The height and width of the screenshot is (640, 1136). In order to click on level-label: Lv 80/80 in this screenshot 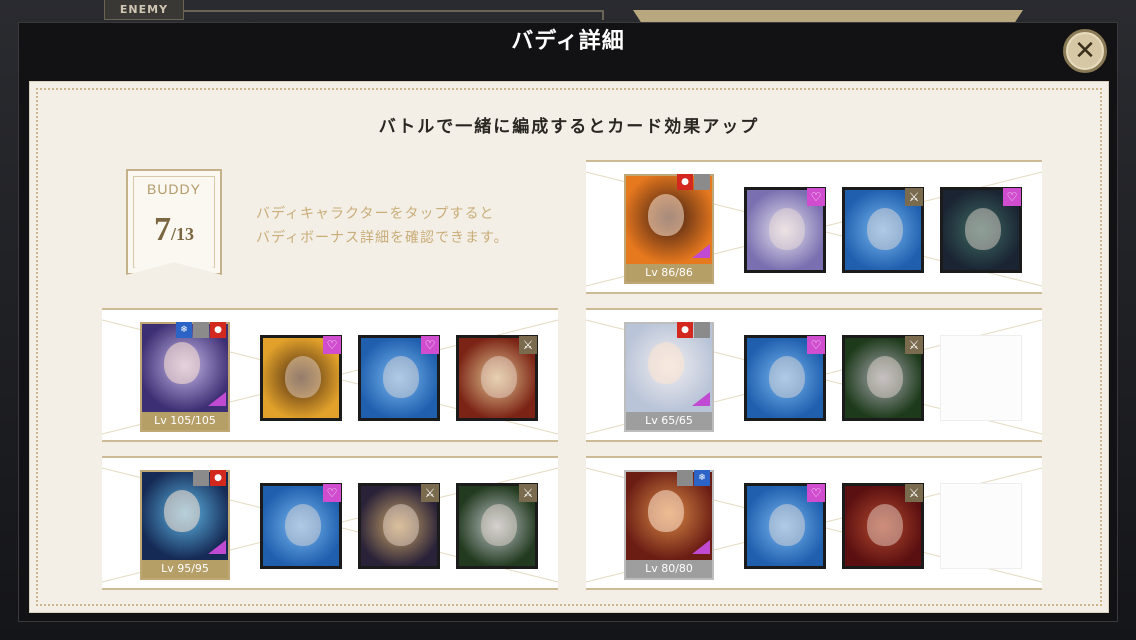, I will do `click(669, 569)`.